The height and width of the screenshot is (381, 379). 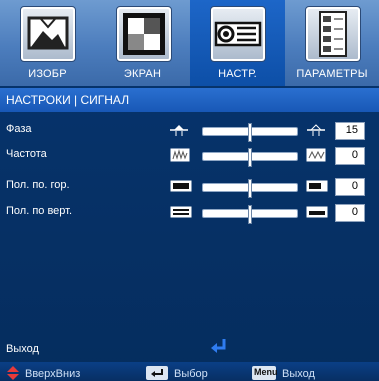 I want to click on up-down-arrow-icon, so click(x=13, y=373).